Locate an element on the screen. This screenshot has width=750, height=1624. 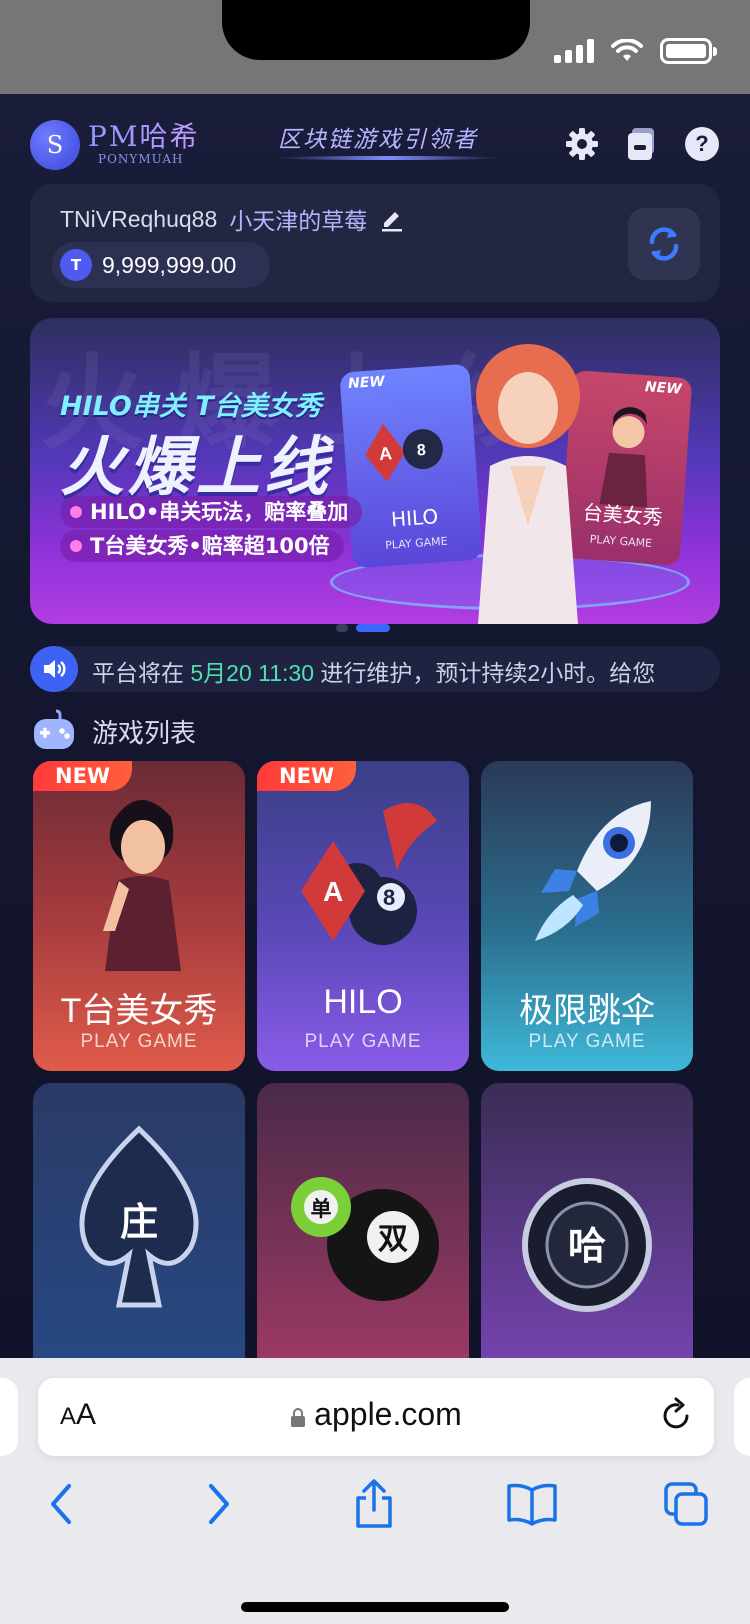
announcement-prefix: 平台将在 is located at coordinates (141, 673).